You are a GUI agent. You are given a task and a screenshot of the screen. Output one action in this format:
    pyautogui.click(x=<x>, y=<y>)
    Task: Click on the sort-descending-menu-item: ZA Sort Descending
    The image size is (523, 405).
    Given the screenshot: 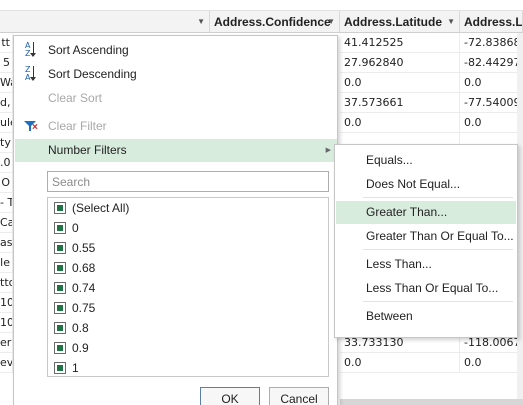 What is the action you would take?
    pyautogui.click(x=176, y=74)
    